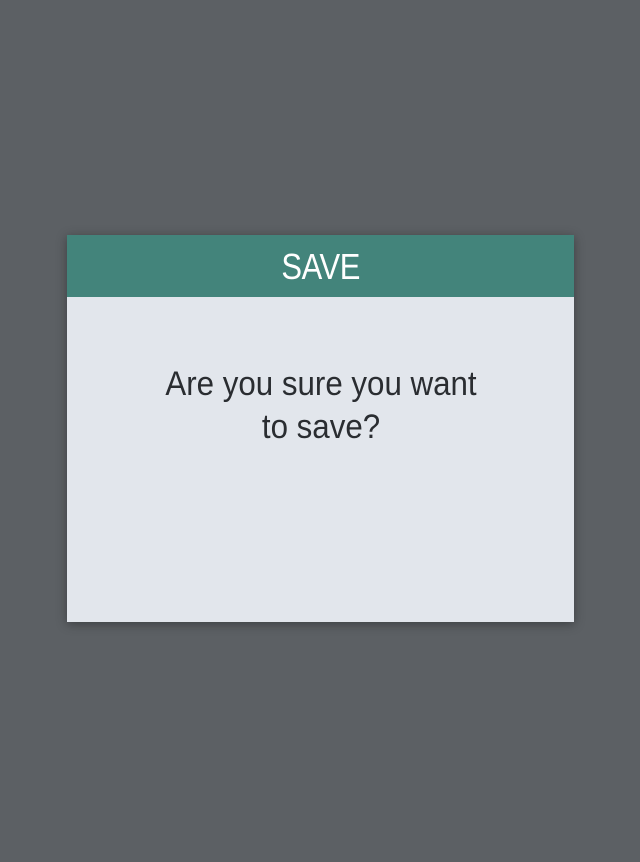 This screenshot has width=640, height=862. I want to click on dialog-title: SAVE, so click(320, 266).